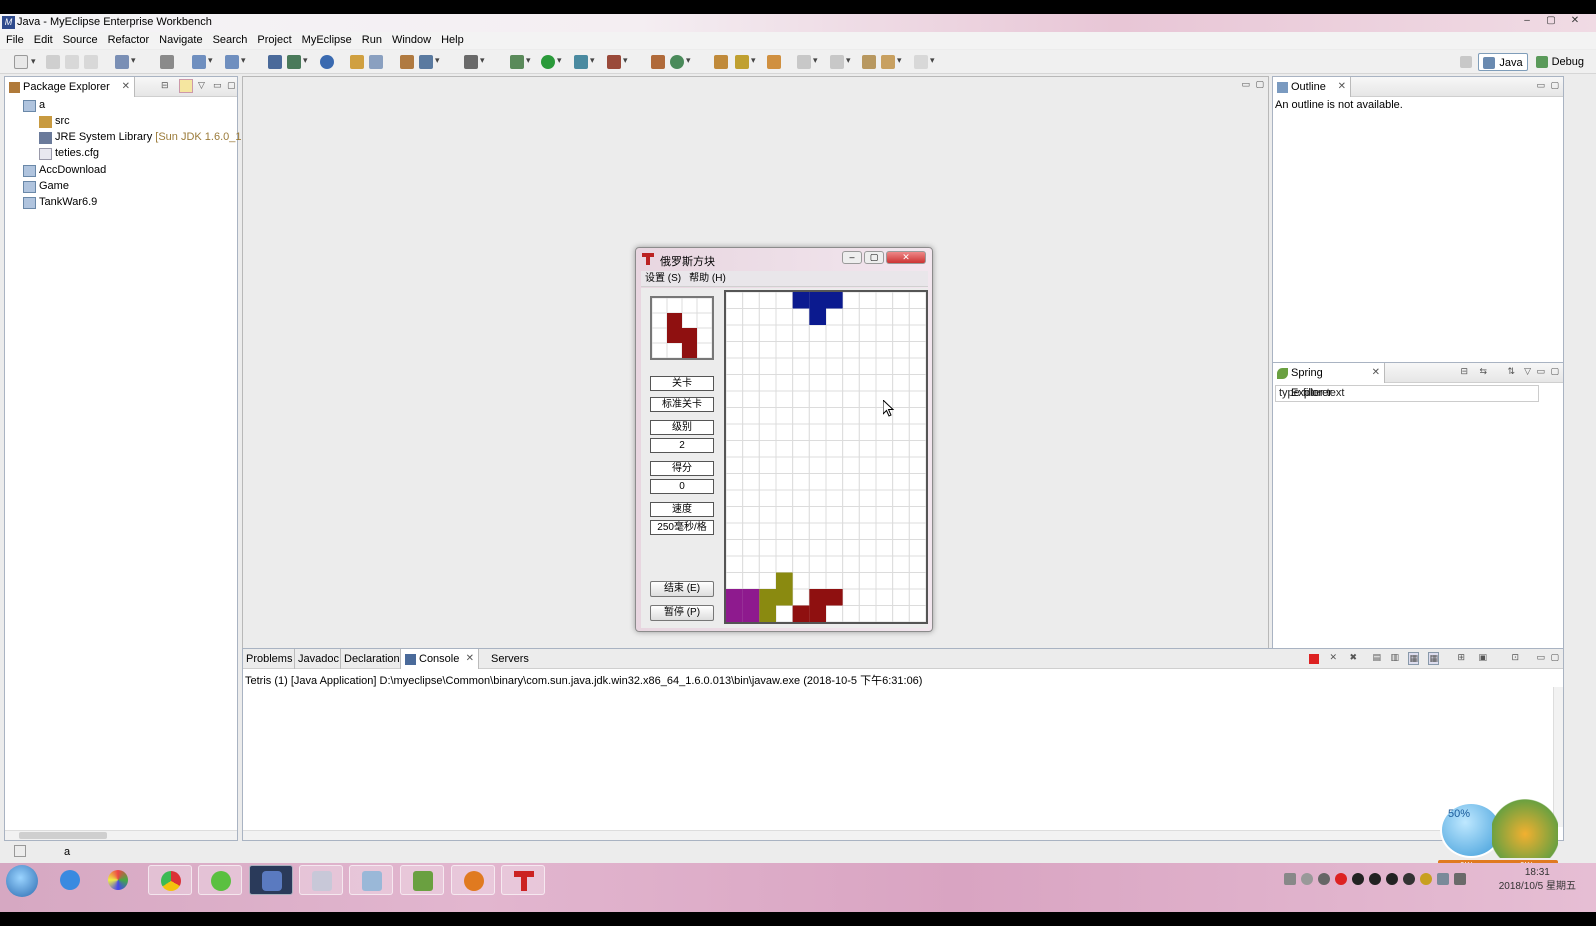 The height and width of the screenshot is (926, 1596). I want to click on tab-spring-explorer: Spring Explorer ✕, so click(1329, 381).